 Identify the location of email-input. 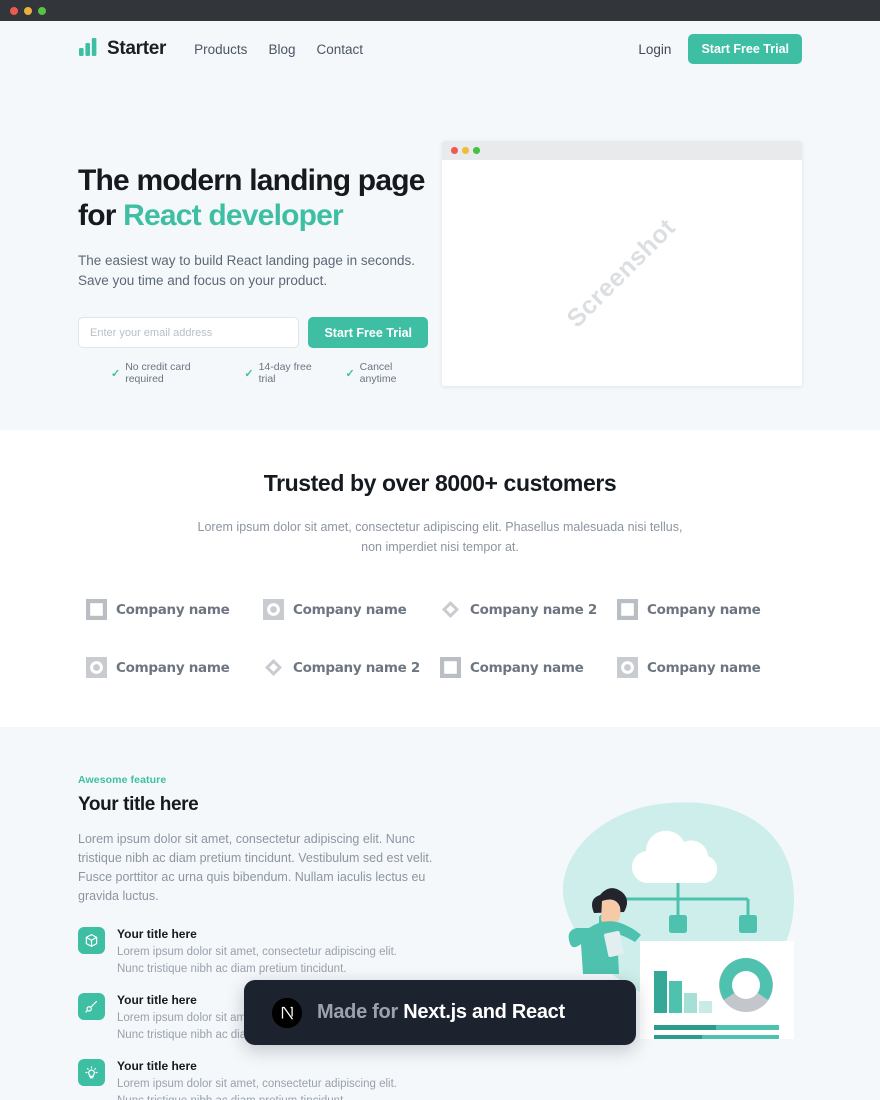
(189, 332).